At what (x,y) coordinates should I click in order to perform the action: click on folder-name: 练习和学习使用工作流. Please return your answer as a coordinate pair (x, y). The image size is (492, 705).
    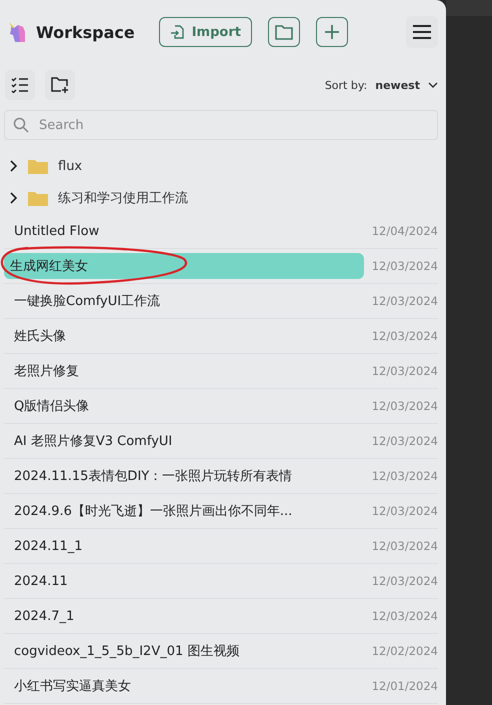
    Looking at the image, I should click on (123, 198).